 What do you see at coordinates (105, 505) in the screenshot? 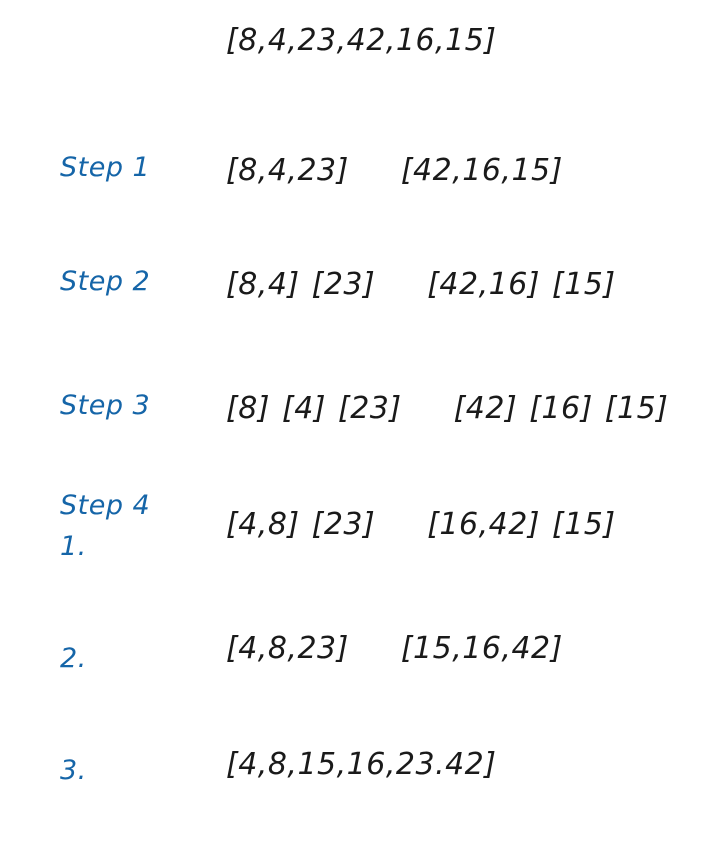
I see `step-4-label: Step 4` at bounding box center [105, 505].